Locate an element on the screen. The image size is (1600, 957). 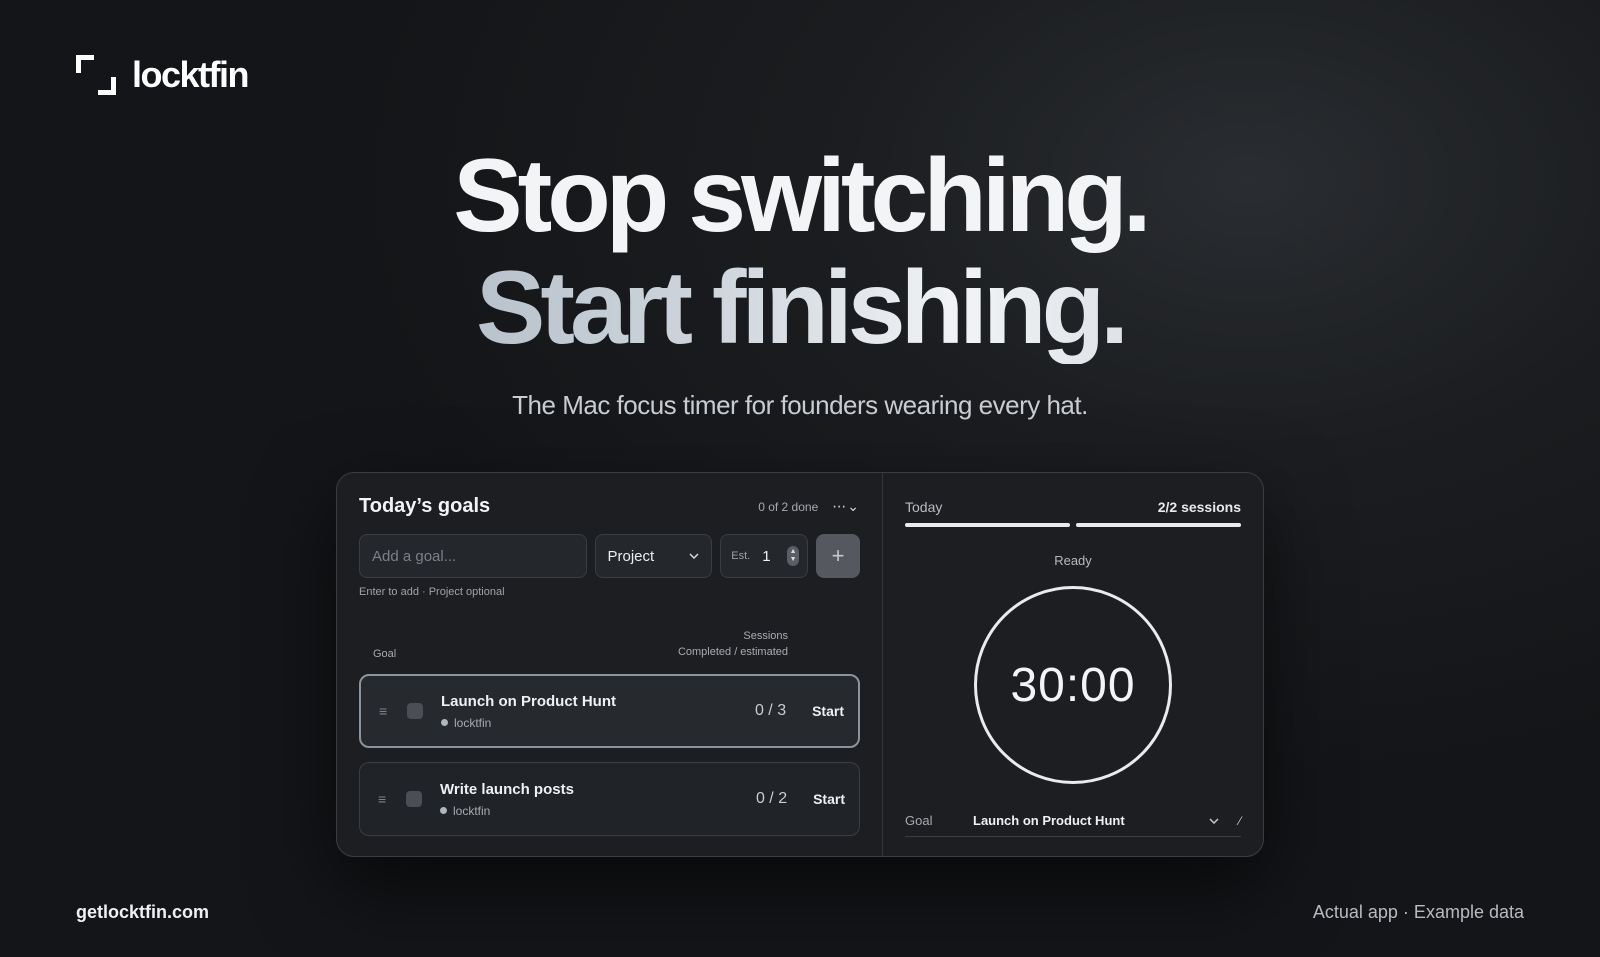
estimate-label: Est. is located at coordinates (741, 556).